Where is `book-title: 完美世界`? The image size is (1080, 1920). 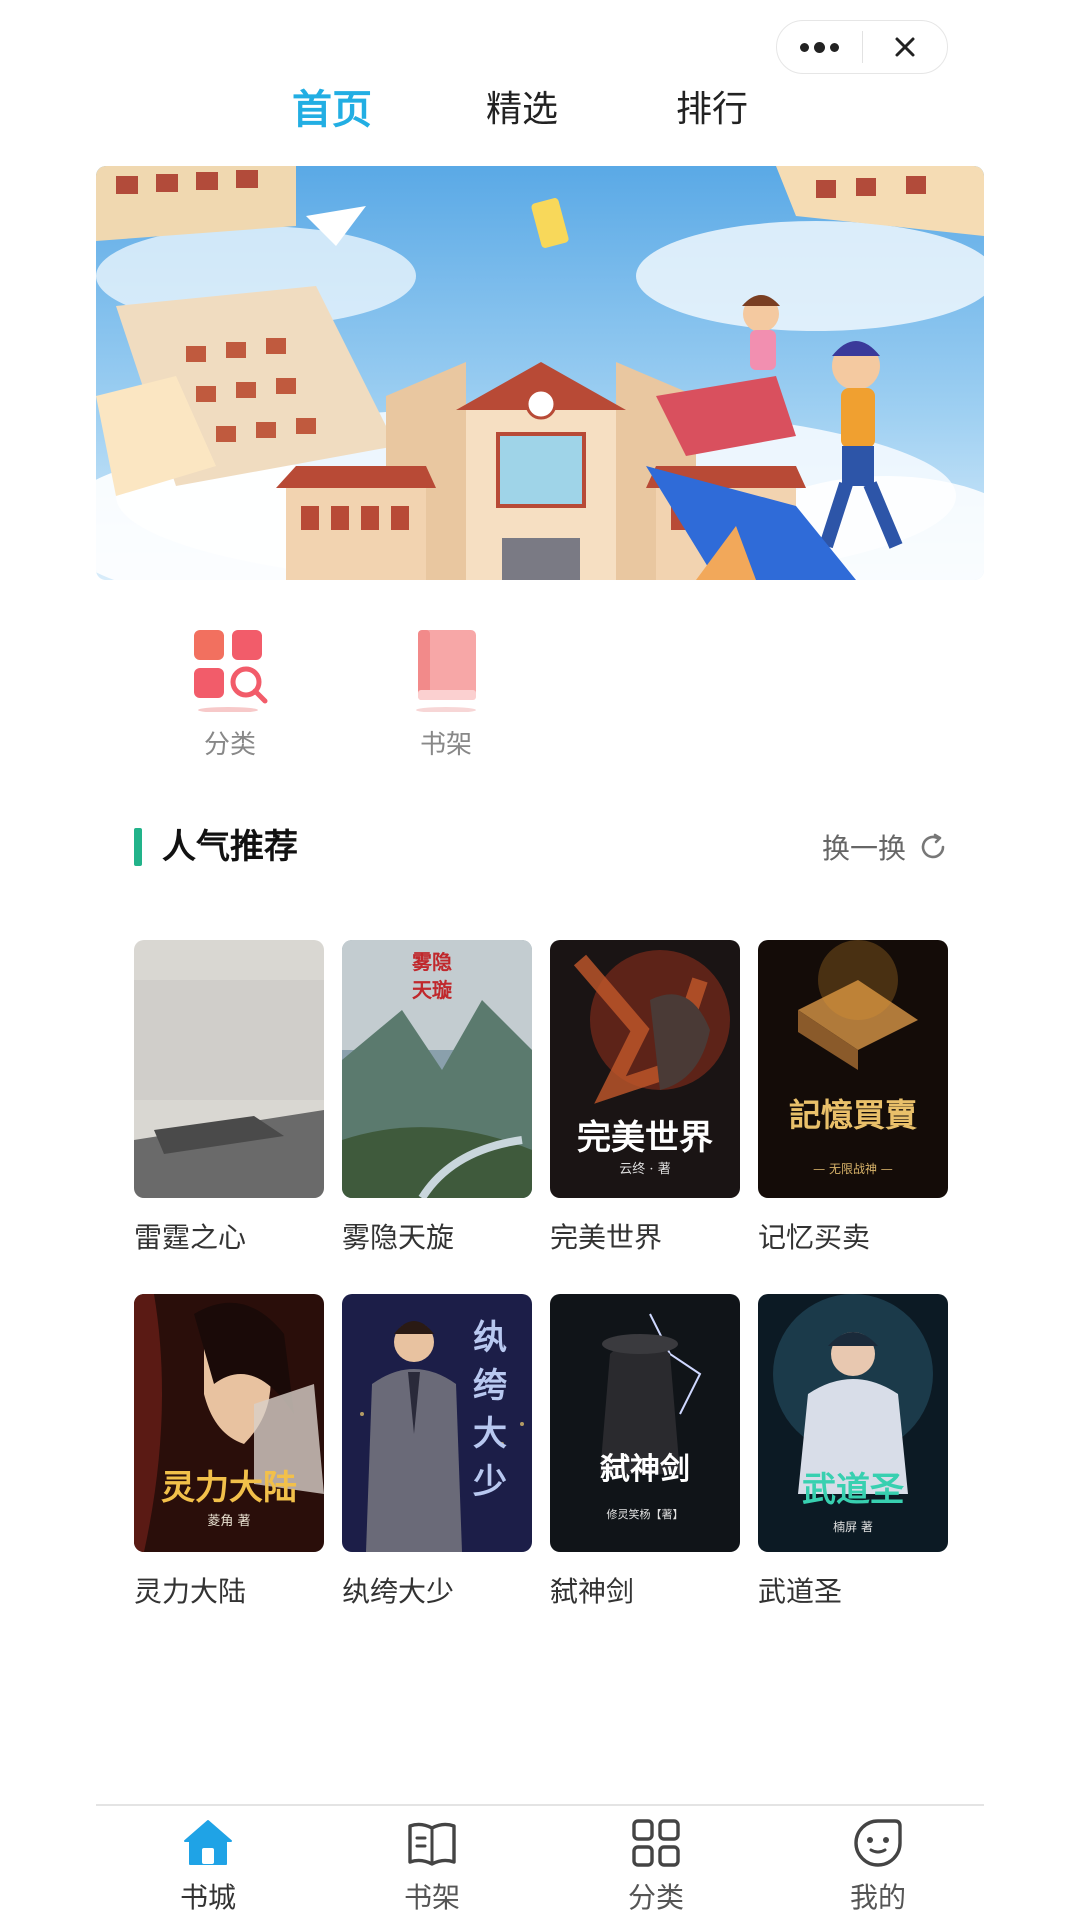
book-title: 完美世界 is located at coordinates (606, 1237).